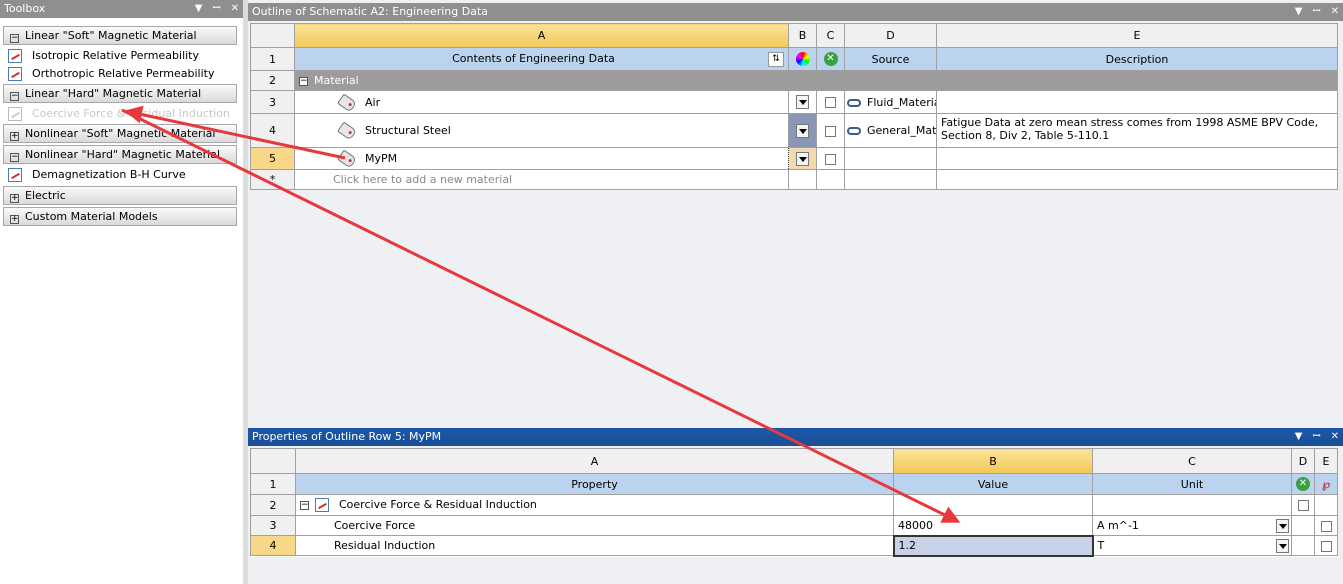 The width and height of the screenshot is (1343, 584). I want to click on source-cell, so click(890, 158).